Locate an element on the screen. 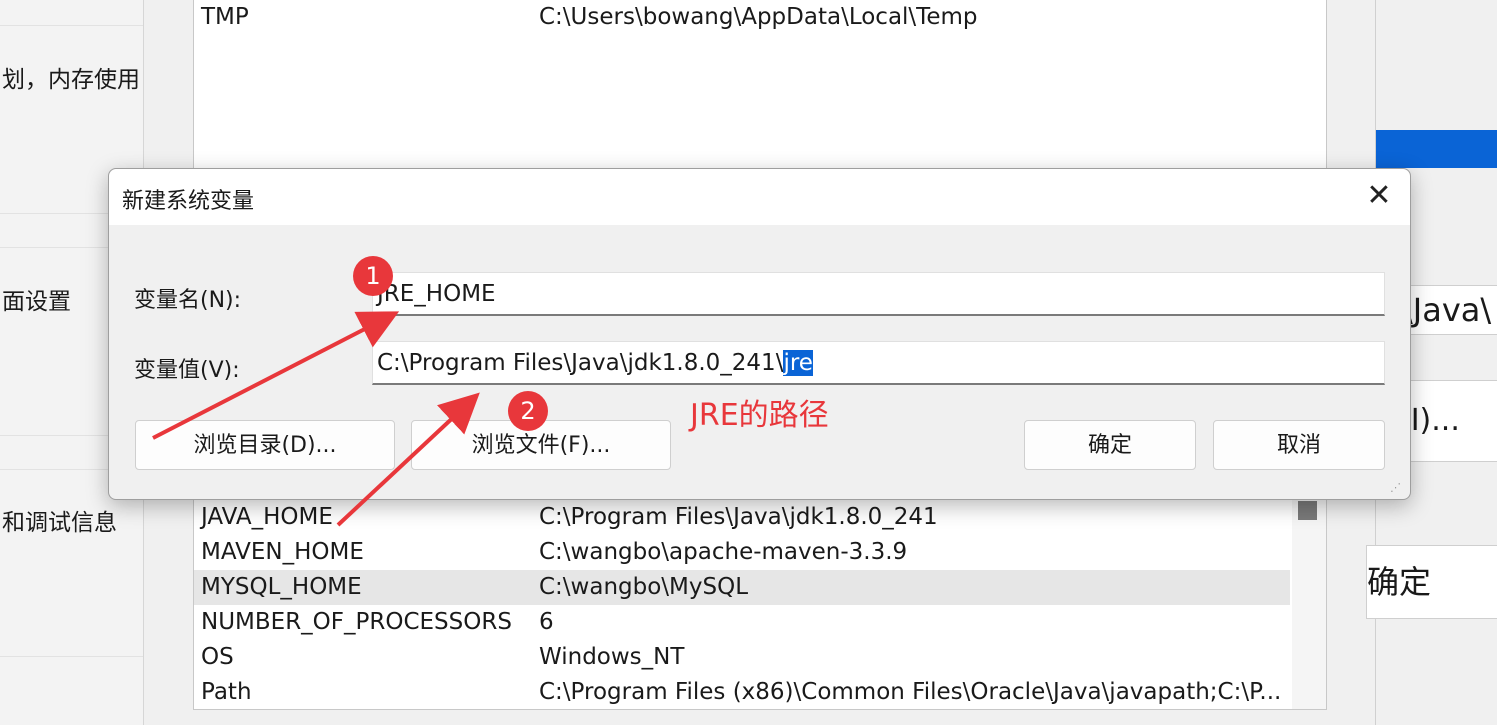 The width and height of the screenshot is (1497, 725). dialog-title: 新建系统变量 is located at coordinates (188, 201).